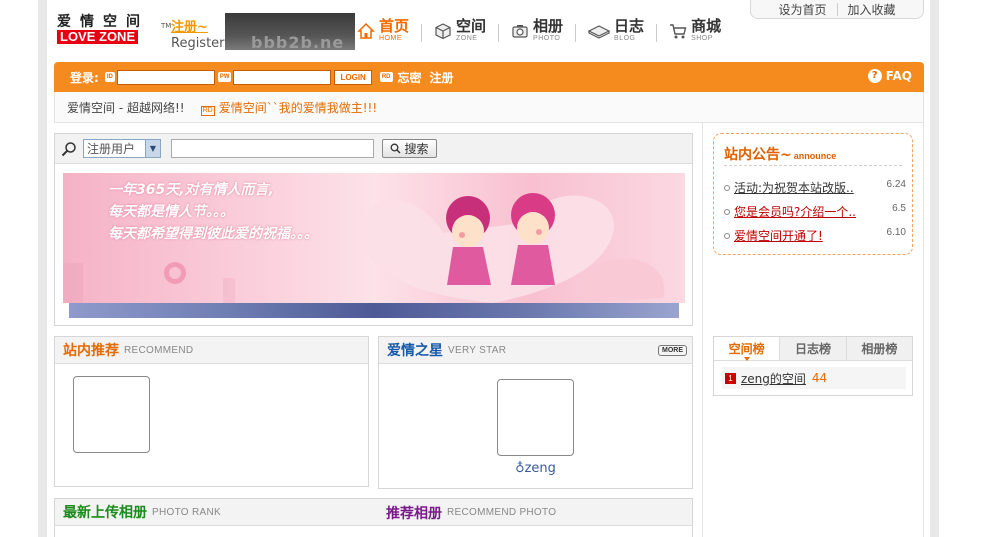 Image resolution: width=992 pixels, height=537 pixels. I want to click on tab-blog-rank: 日志榜, so click(813, 348).